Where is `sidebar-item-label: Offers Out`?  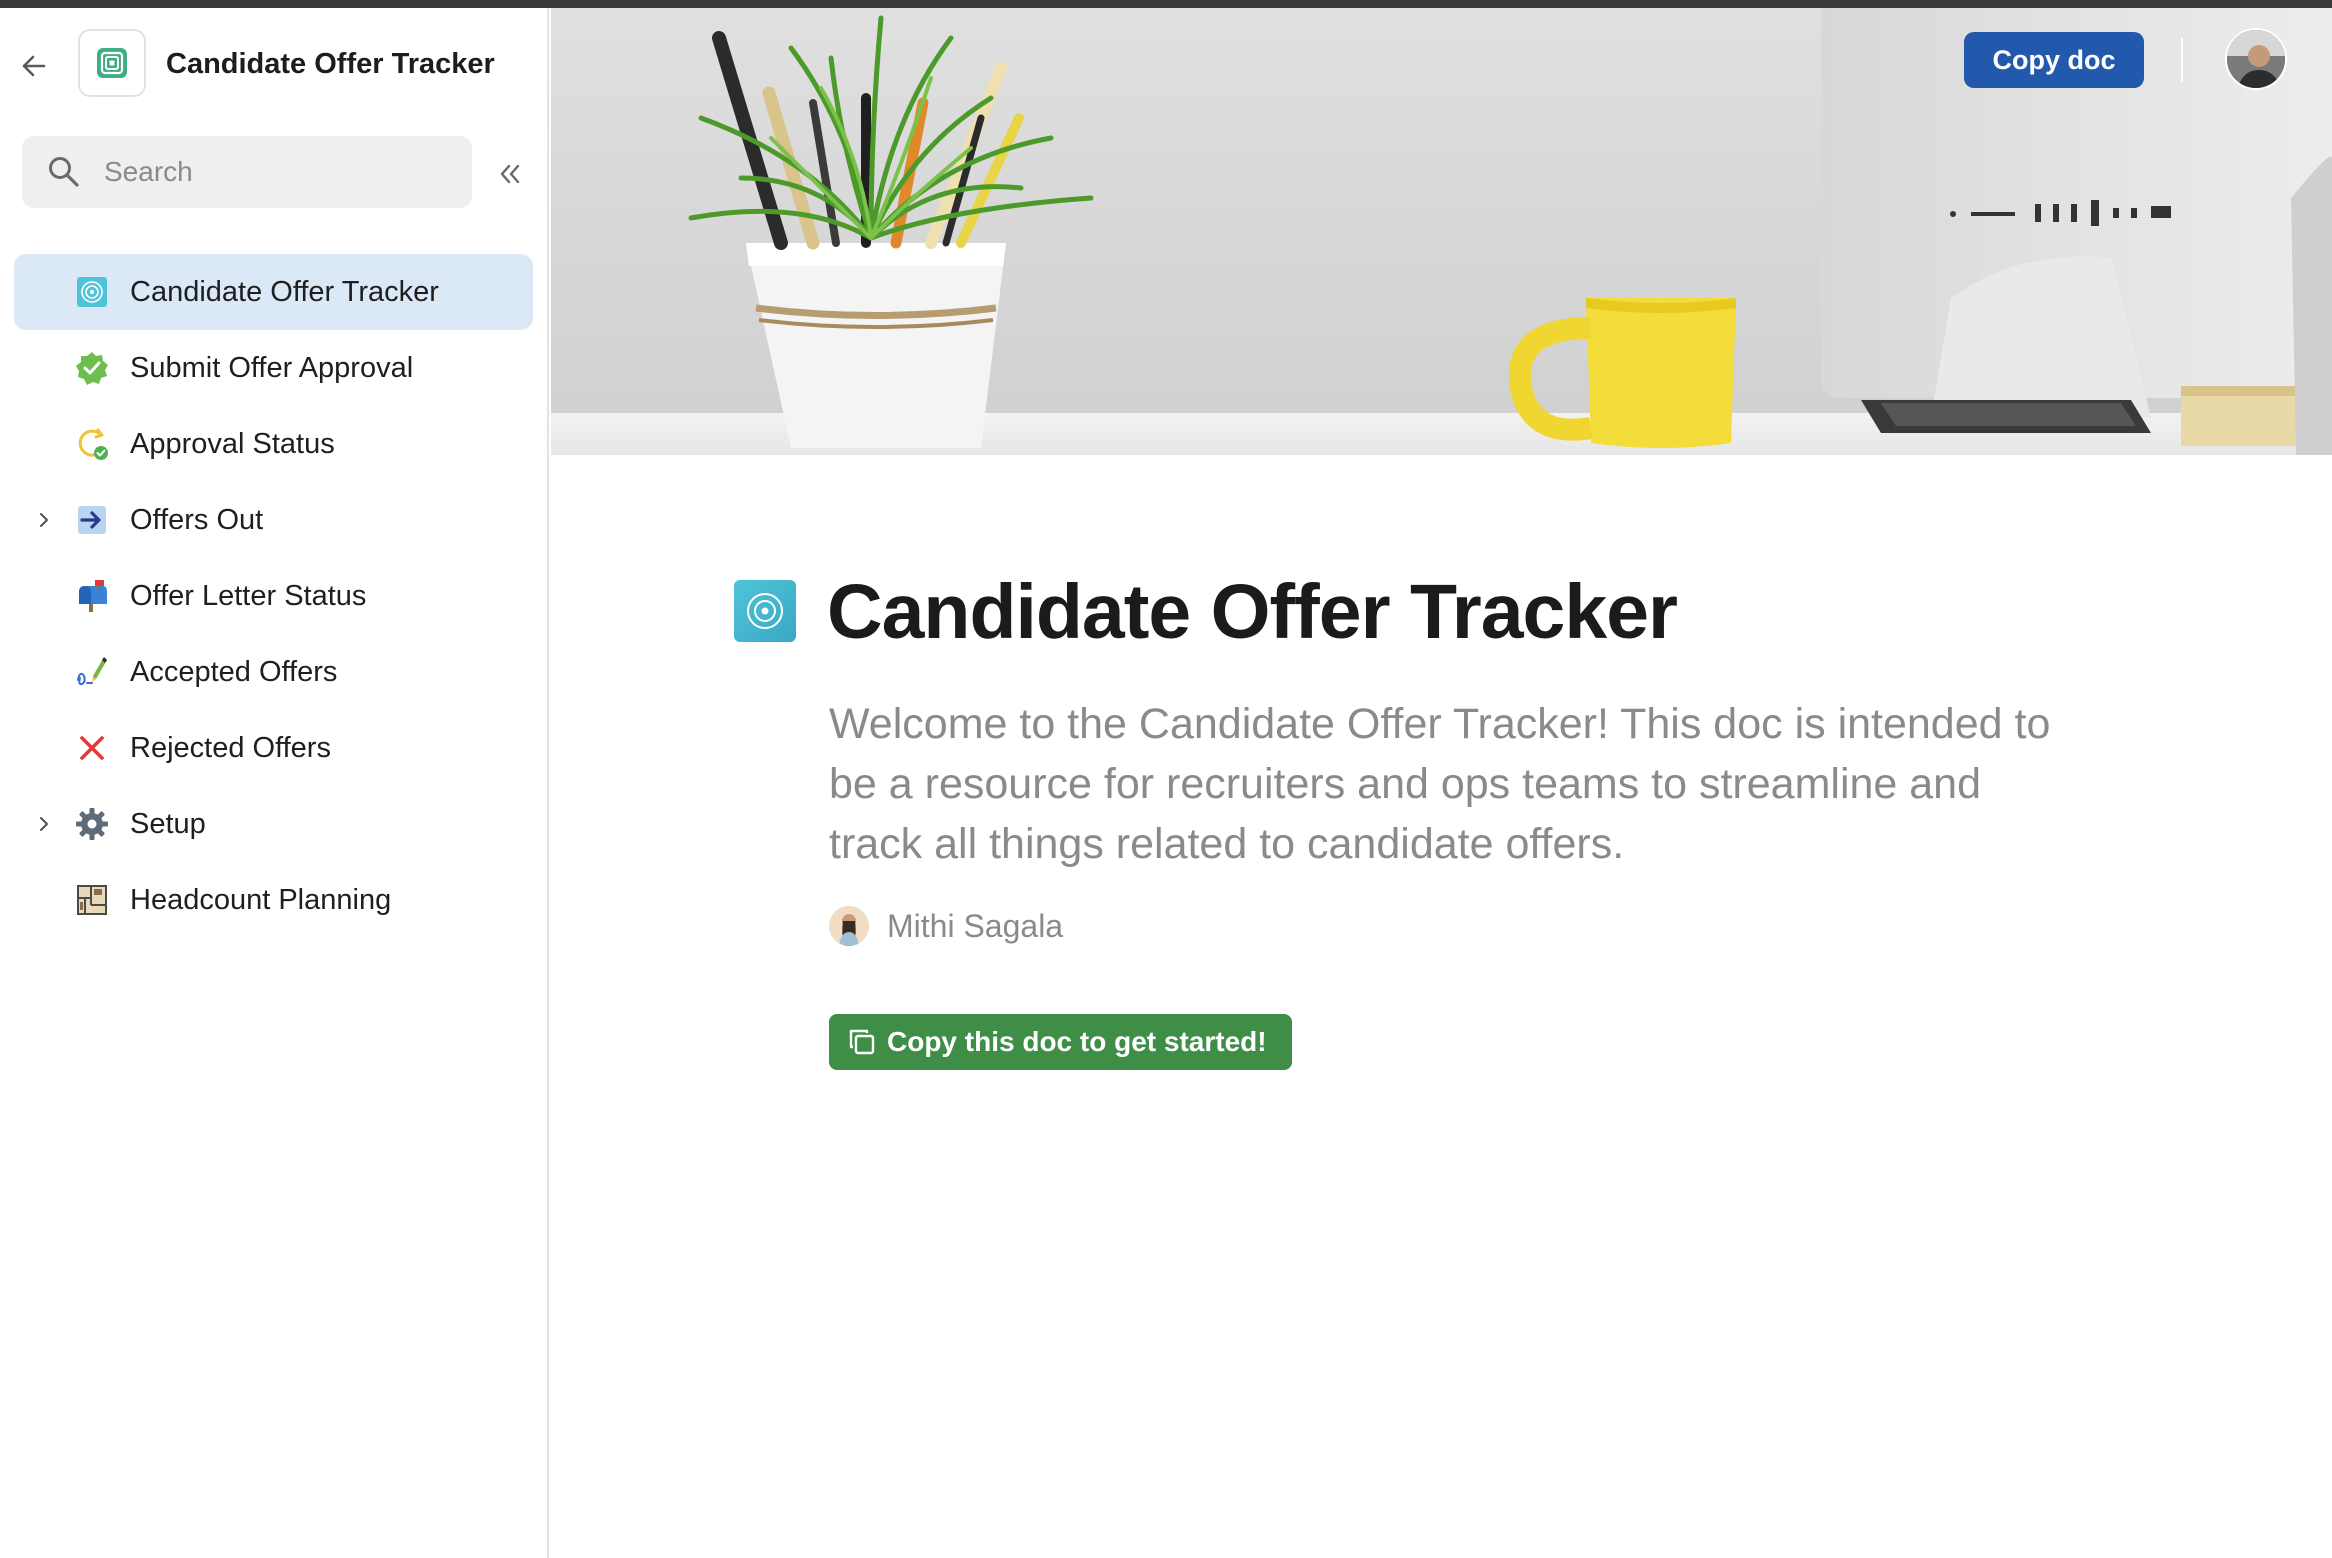 sidebar-item-label: Offers Out is located at coordinates (197, 520).